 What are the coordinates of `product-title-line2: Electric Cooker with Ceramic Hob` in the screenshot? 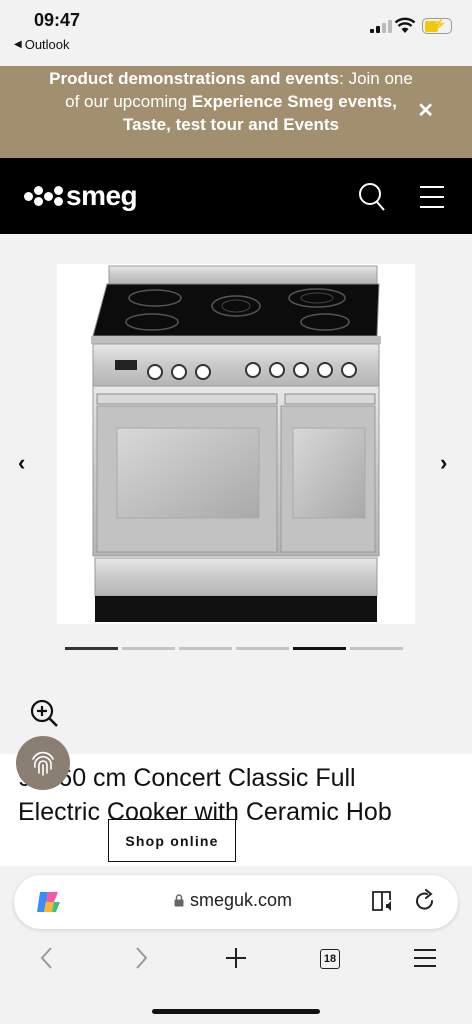 It's located at (205, 812).